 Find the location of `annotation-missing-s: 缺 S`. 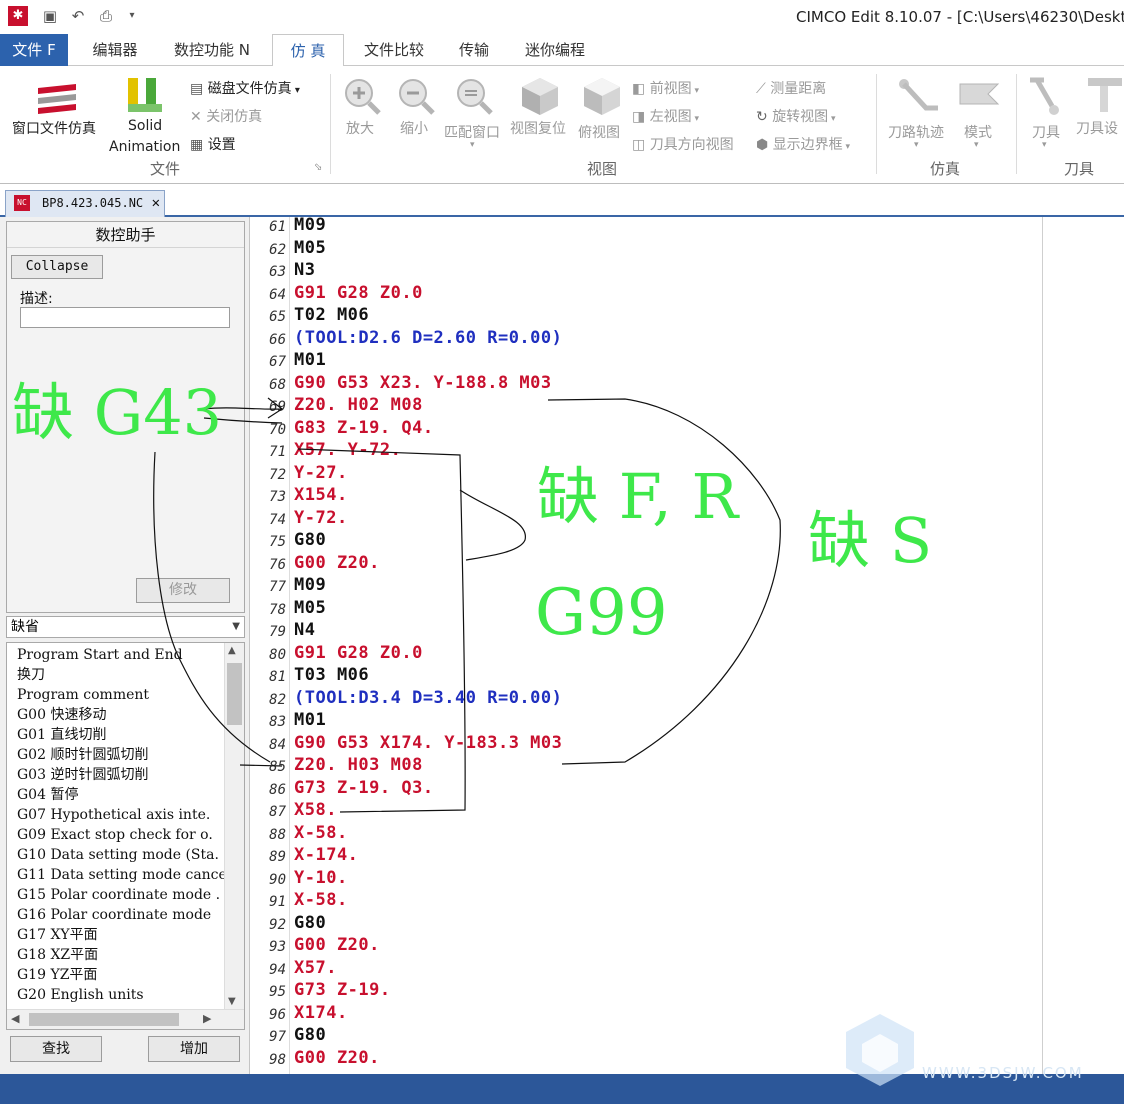

annotation-missing-s: 缺 S is located at coordinates (870, 540).